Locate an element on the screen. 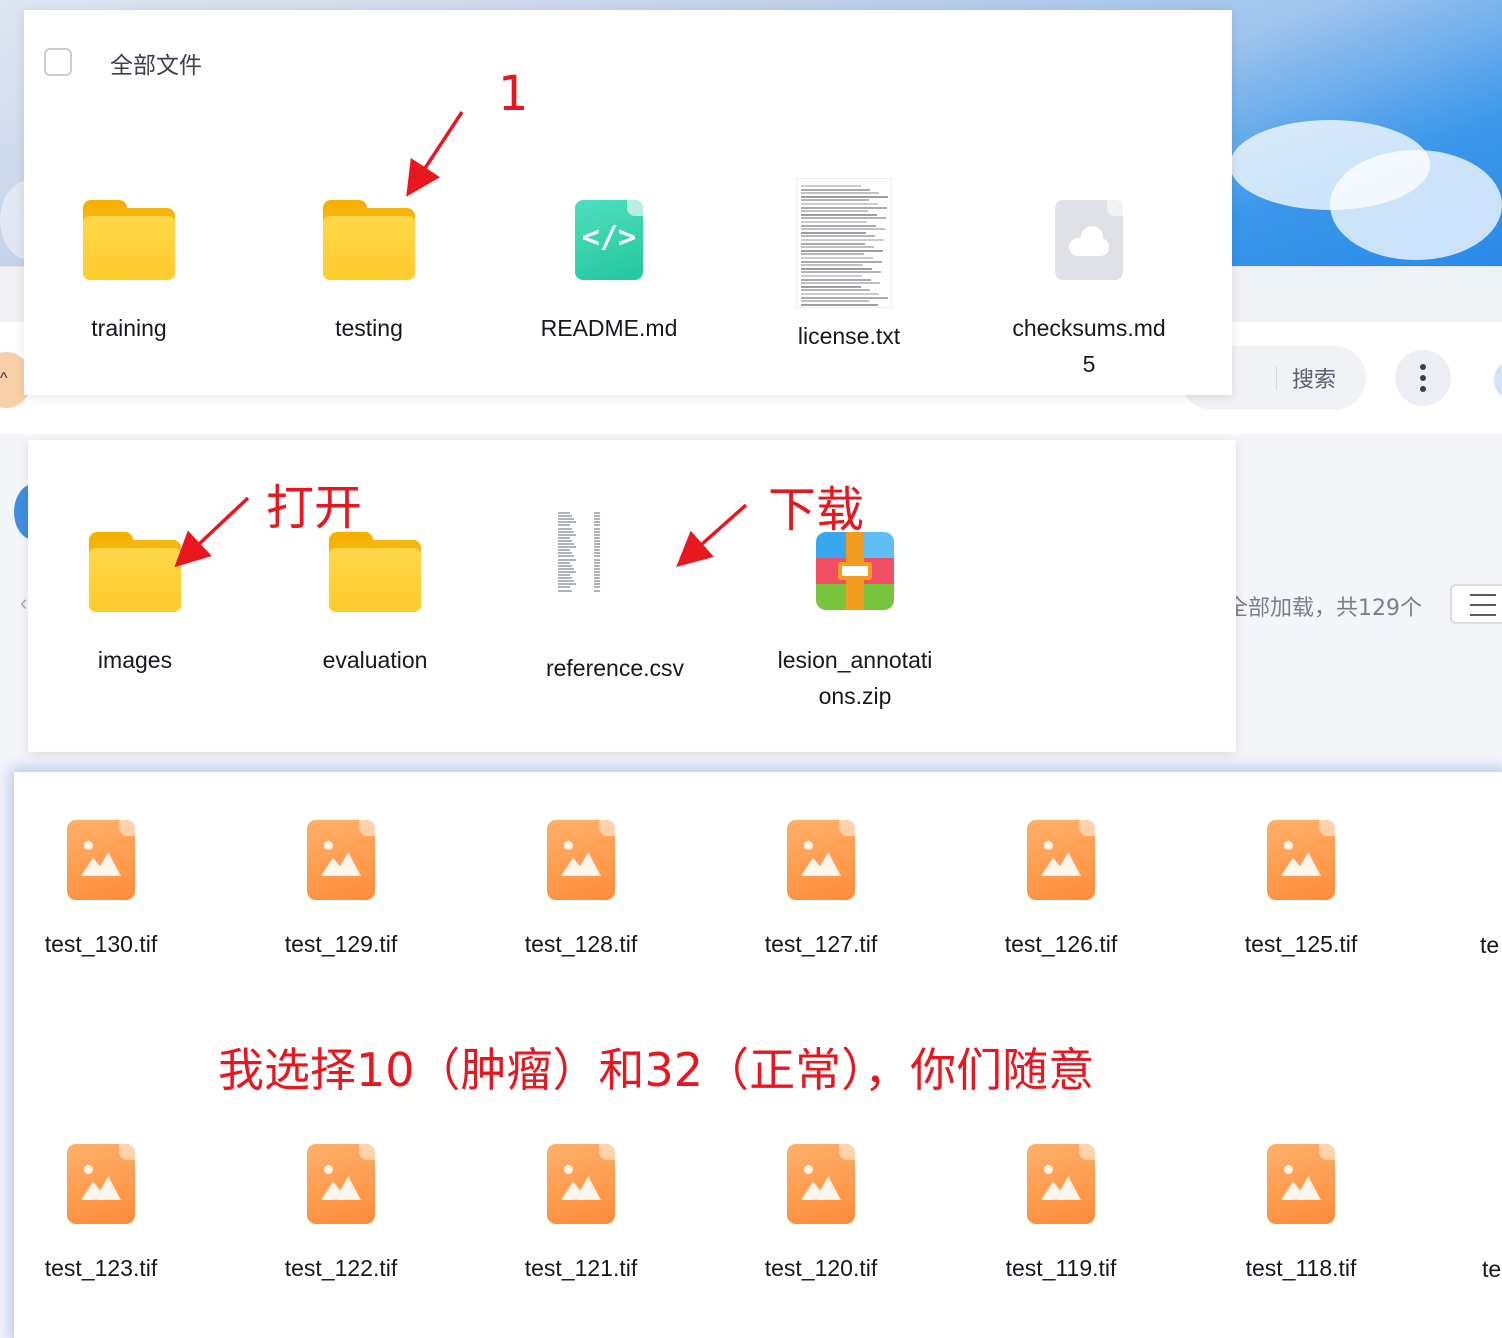 The width and height of the screenshot is (1502, 1338). file-item-checksums: checksums.md 5 is located at coordinates (1089, 288).